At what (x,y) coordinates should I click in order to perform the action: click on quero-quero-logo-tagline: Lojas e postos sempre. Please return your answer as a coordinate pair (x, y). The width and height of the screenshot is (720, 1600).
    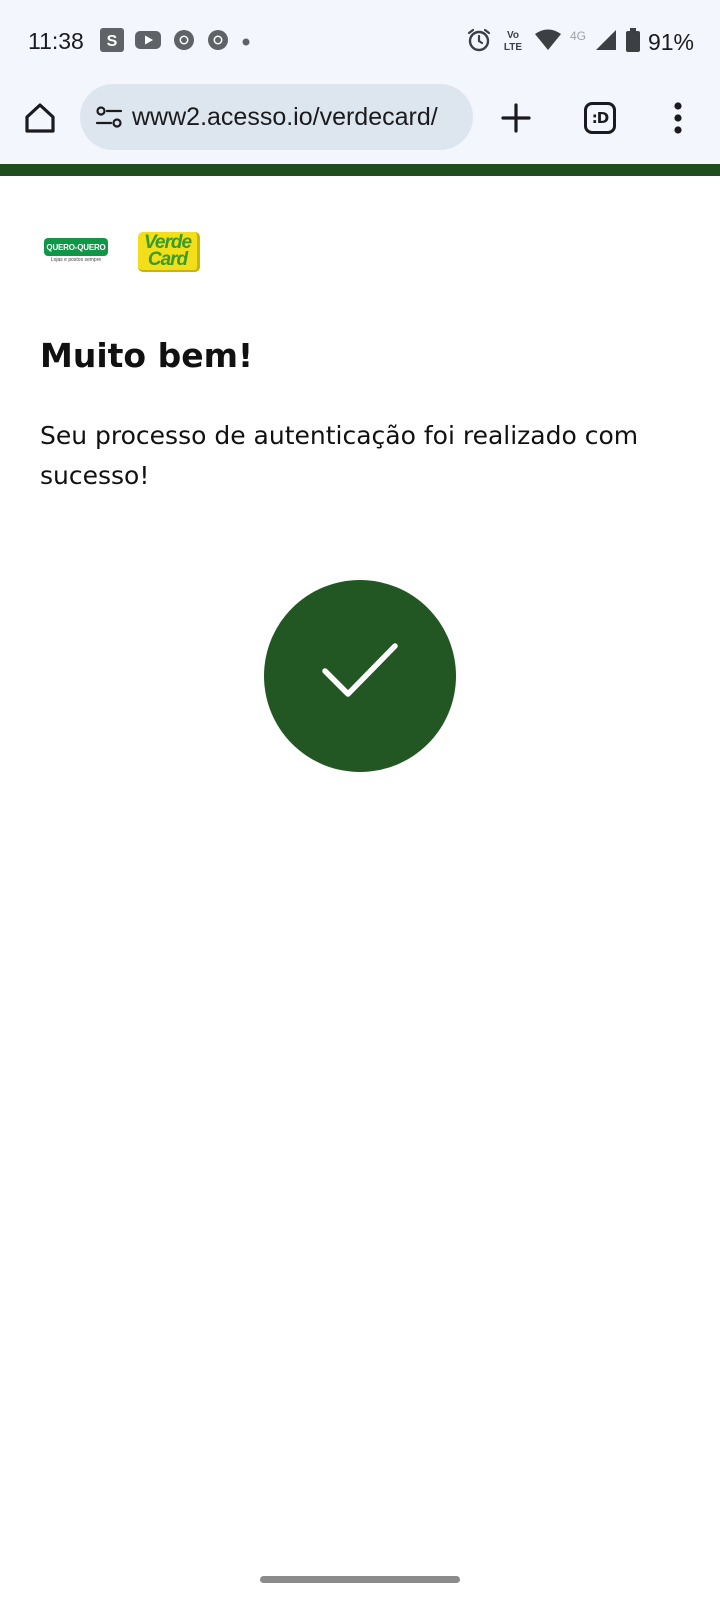
    Looking at the image, I should click on (76, 260).